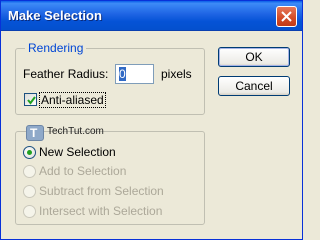 Image resolution: width=320 pixels, height=240 pixels. I want to click on add-to-selection-label: Add to Selection, so click(82, 171).